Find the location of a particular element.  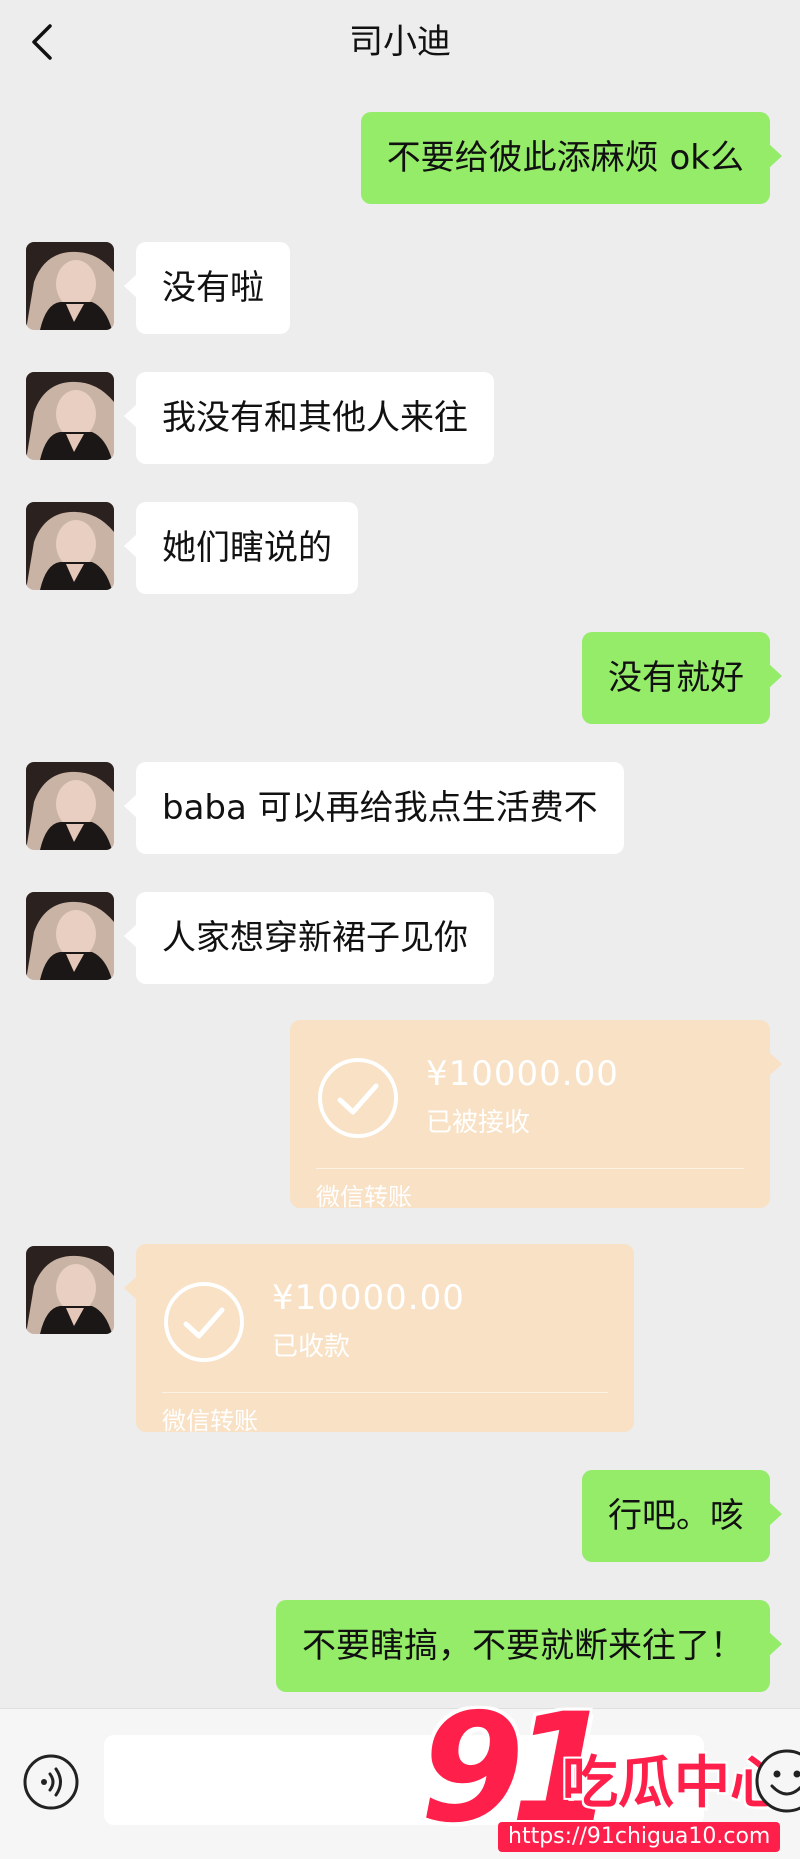

emoji-icon is located at coordinates (776, 1781).